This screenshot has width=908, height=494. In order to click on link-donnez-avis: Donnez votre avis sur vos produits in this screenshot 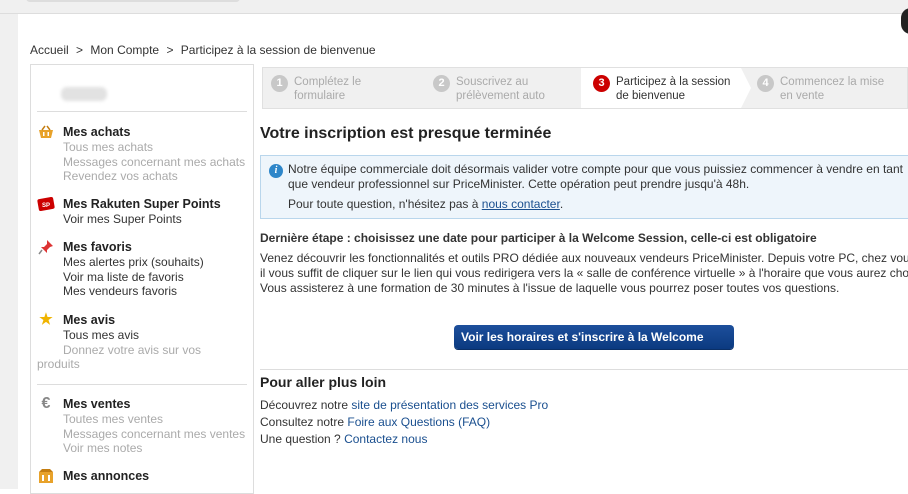, I will do `click(119, 357)`.